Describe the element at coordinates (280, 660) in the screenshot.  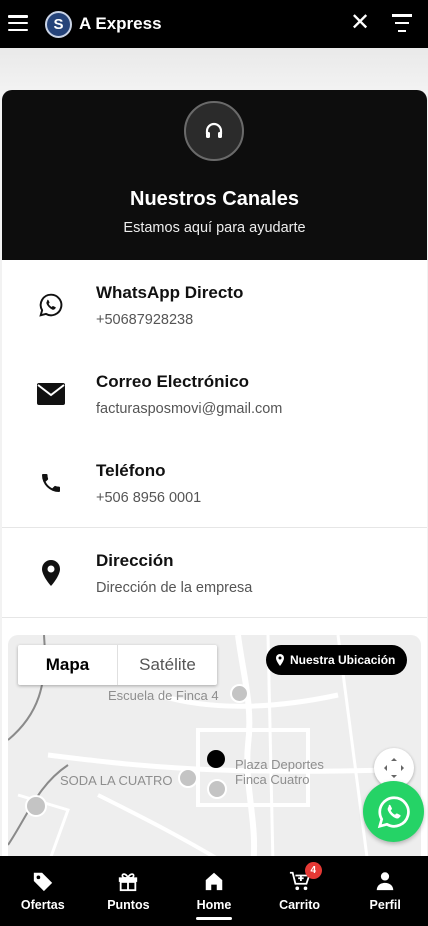
I see `pin-icon` at that location.